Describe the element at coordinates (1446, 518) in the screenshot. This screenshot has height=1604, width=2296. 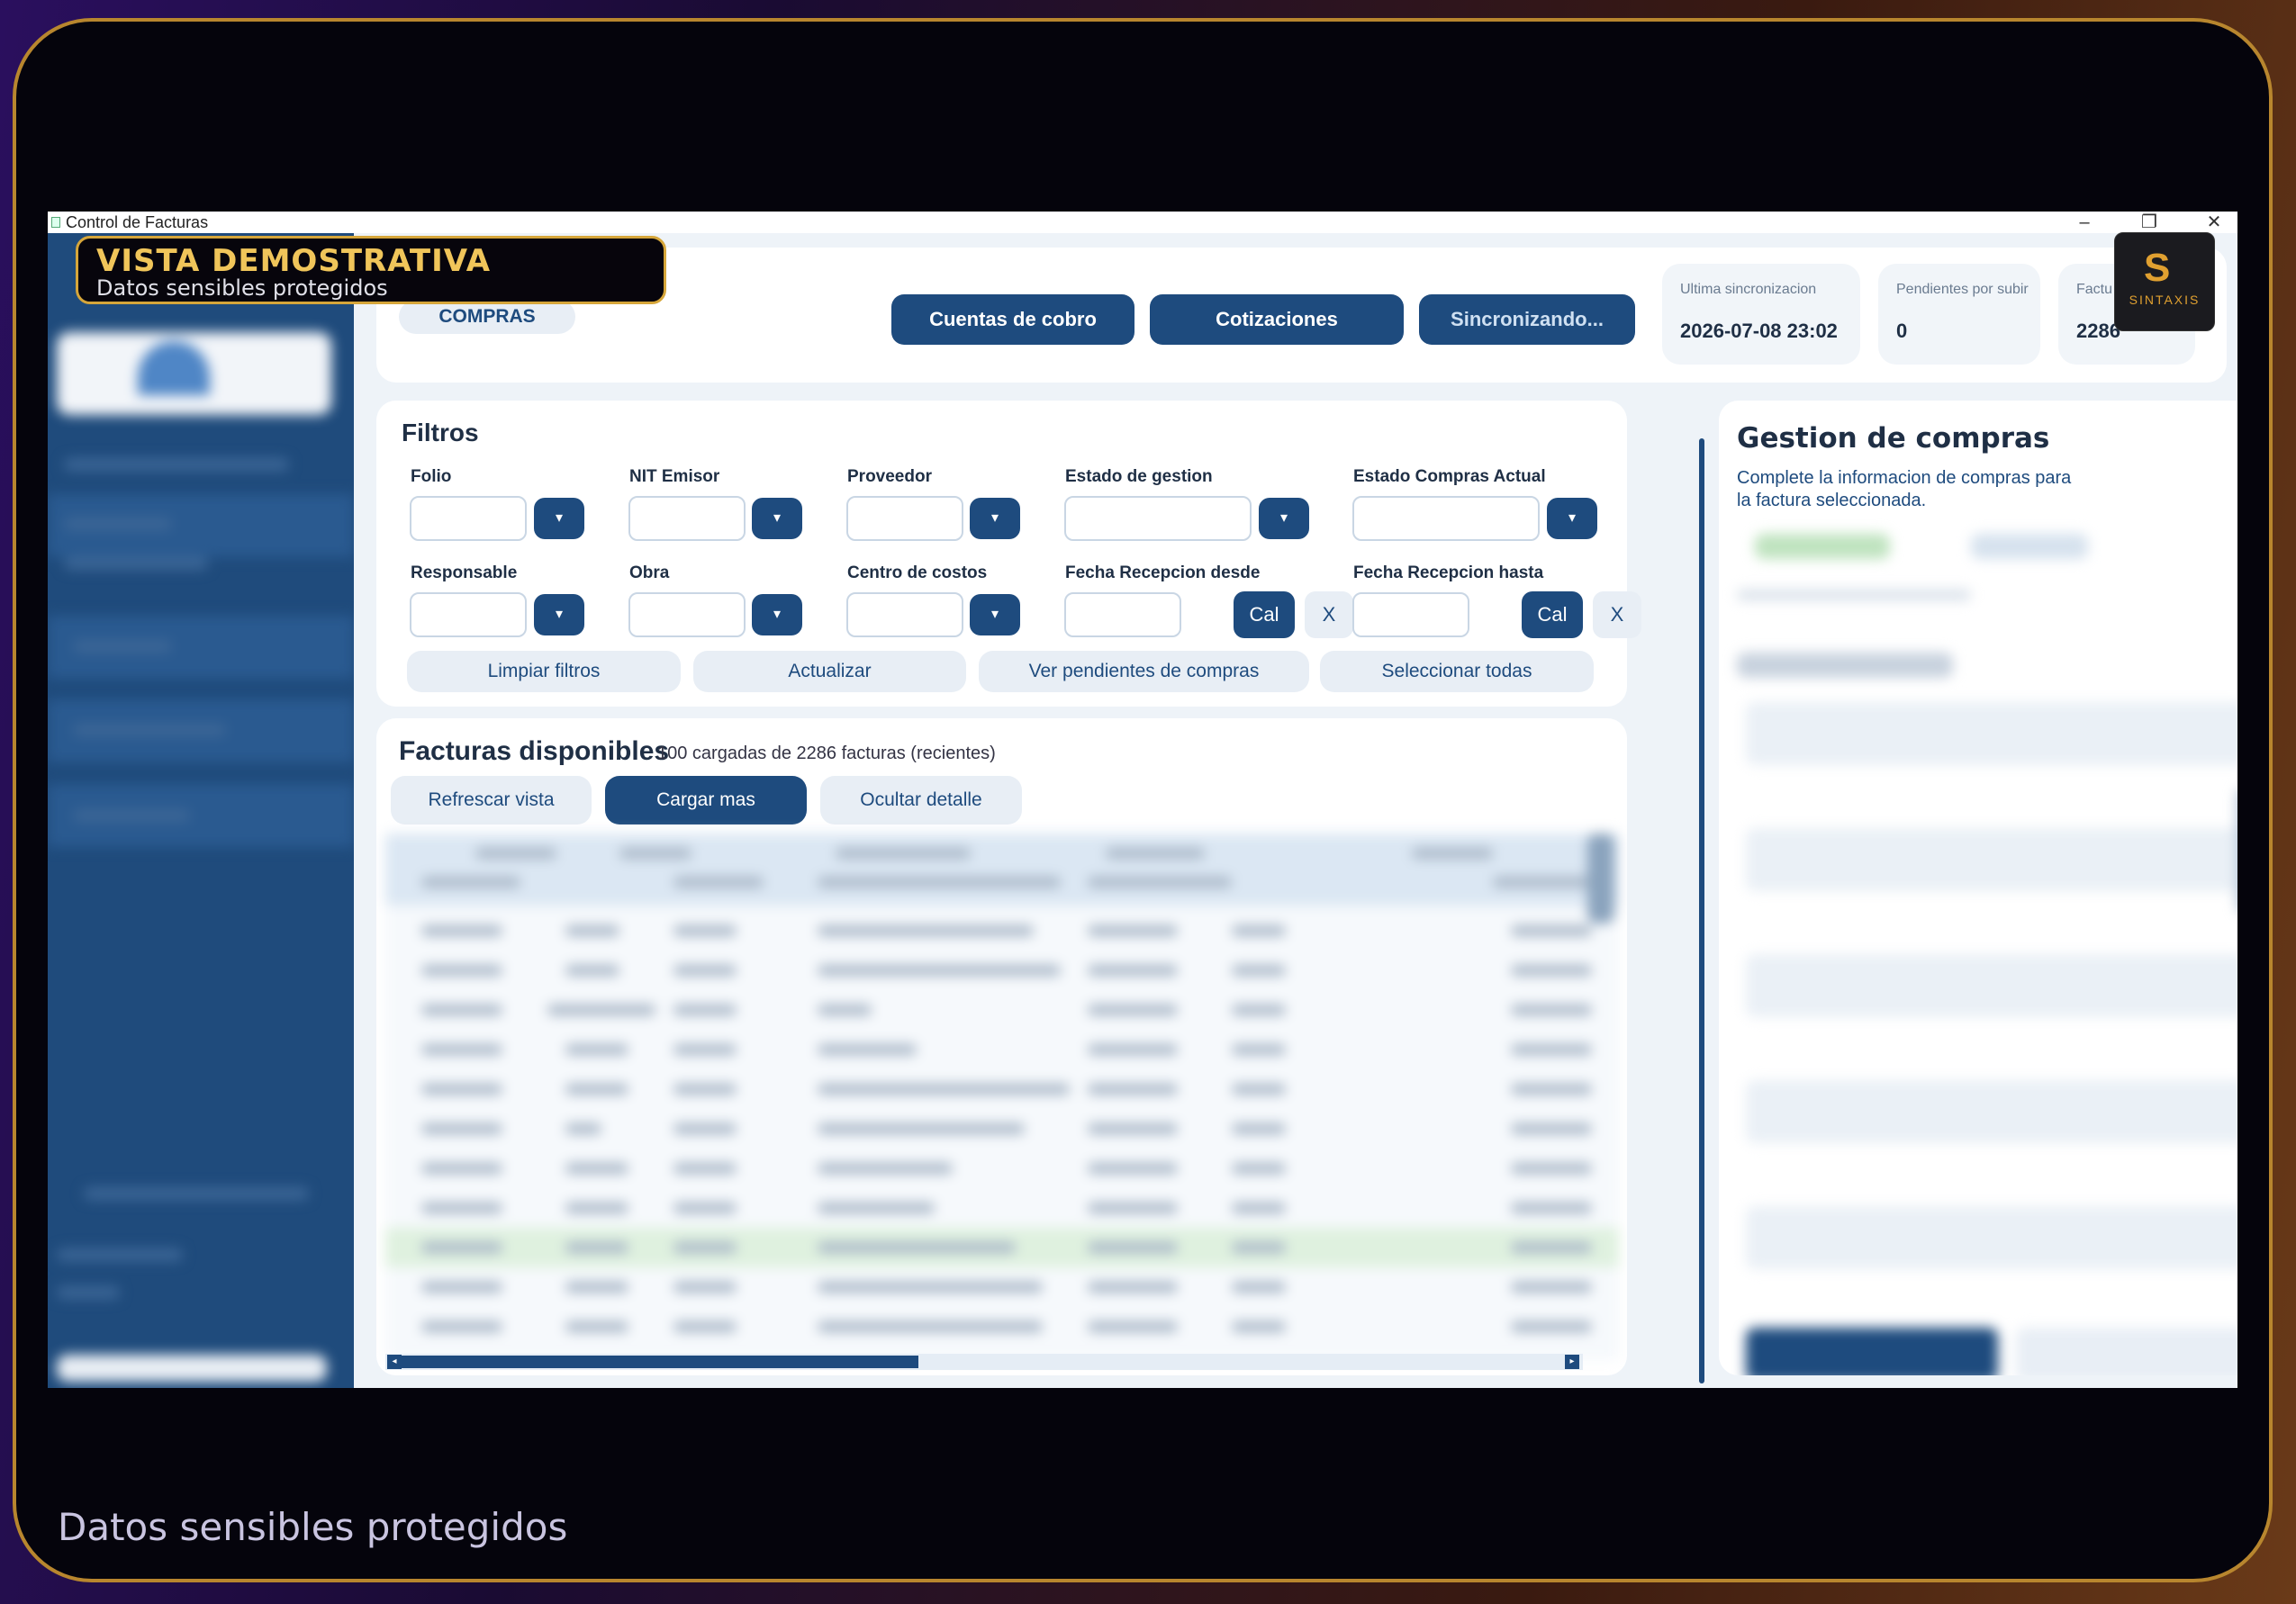
I see `estado-compras-input` at that location.